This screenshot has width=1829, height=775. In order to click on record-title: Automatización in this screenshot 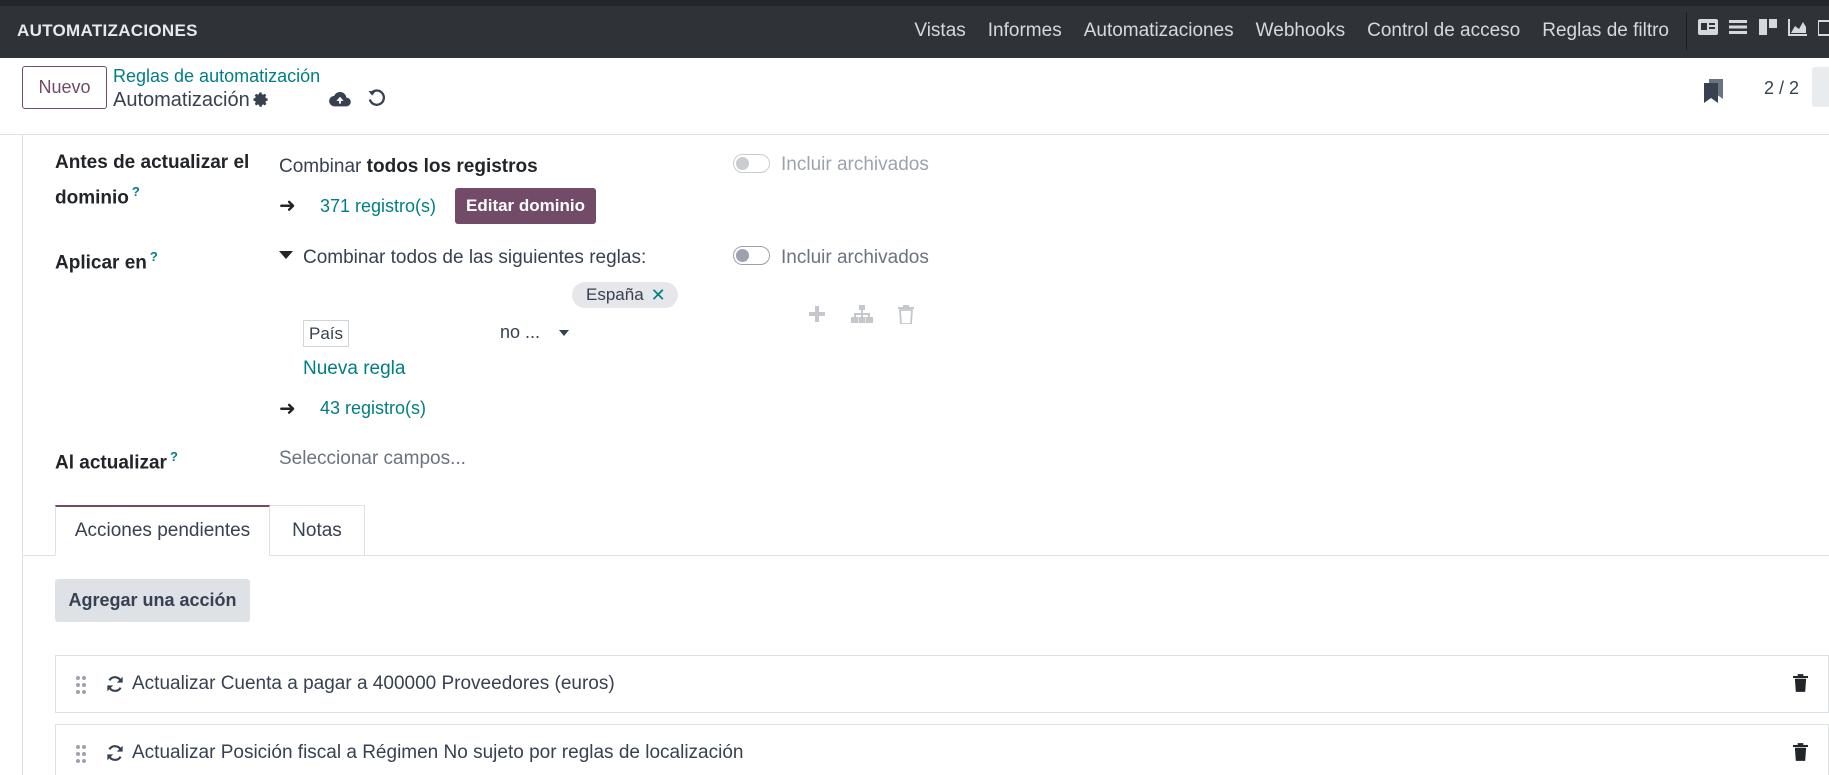, I will do `click(181, 100)`.